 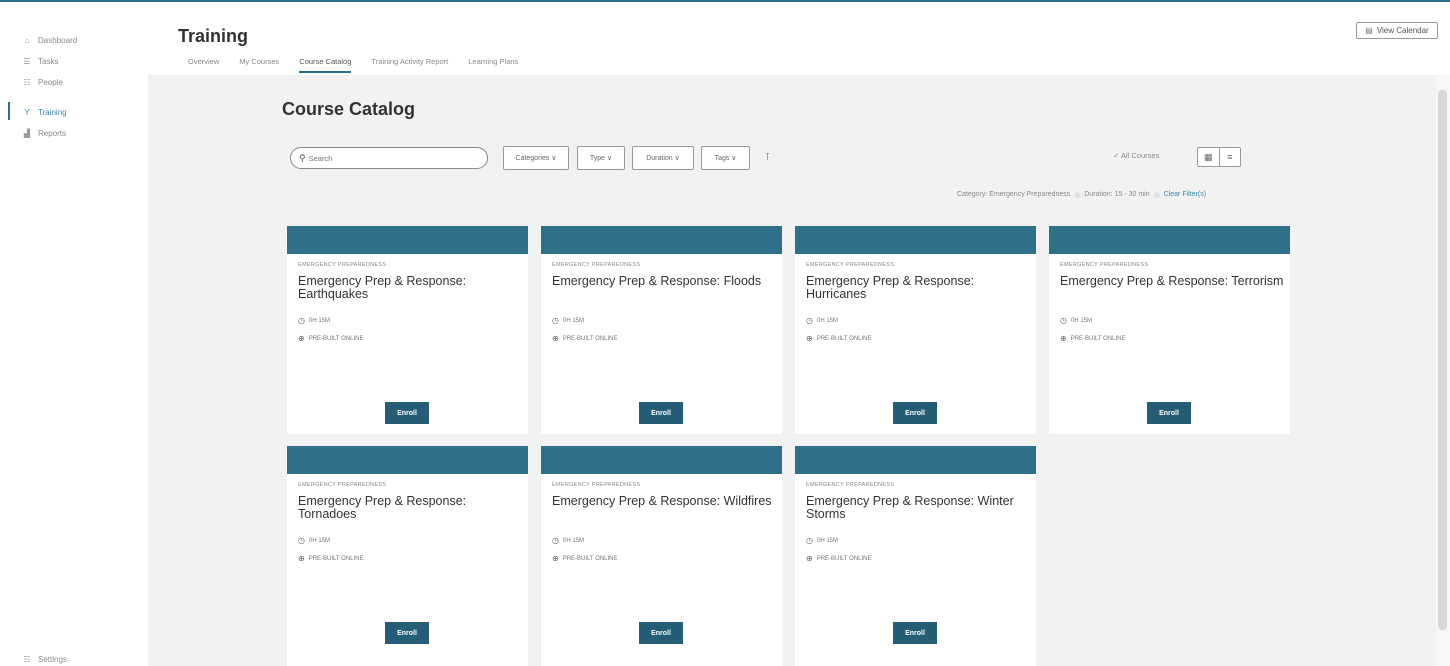 What do you see at coordinates (27, 82) in the screenshot?
I see `people-icon: ☷` at bounding box center [27, 82].